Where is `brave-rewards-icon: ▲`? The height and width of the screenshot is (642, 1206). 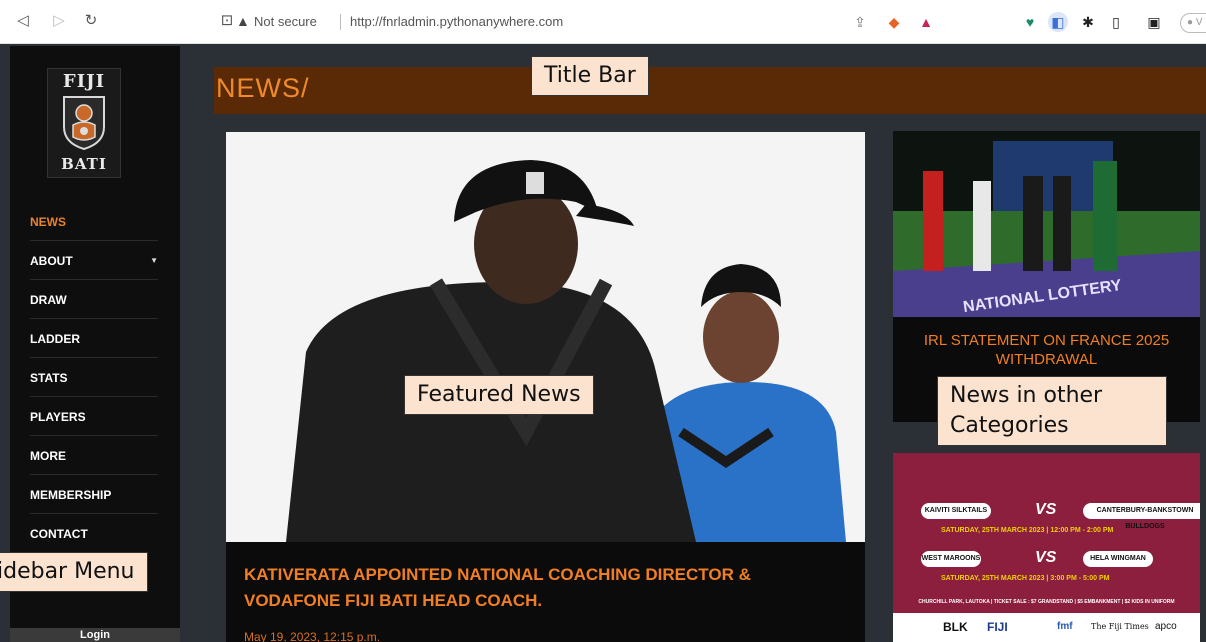
brave-rewards-icon: ▲ is located at coordinates (926, 22).